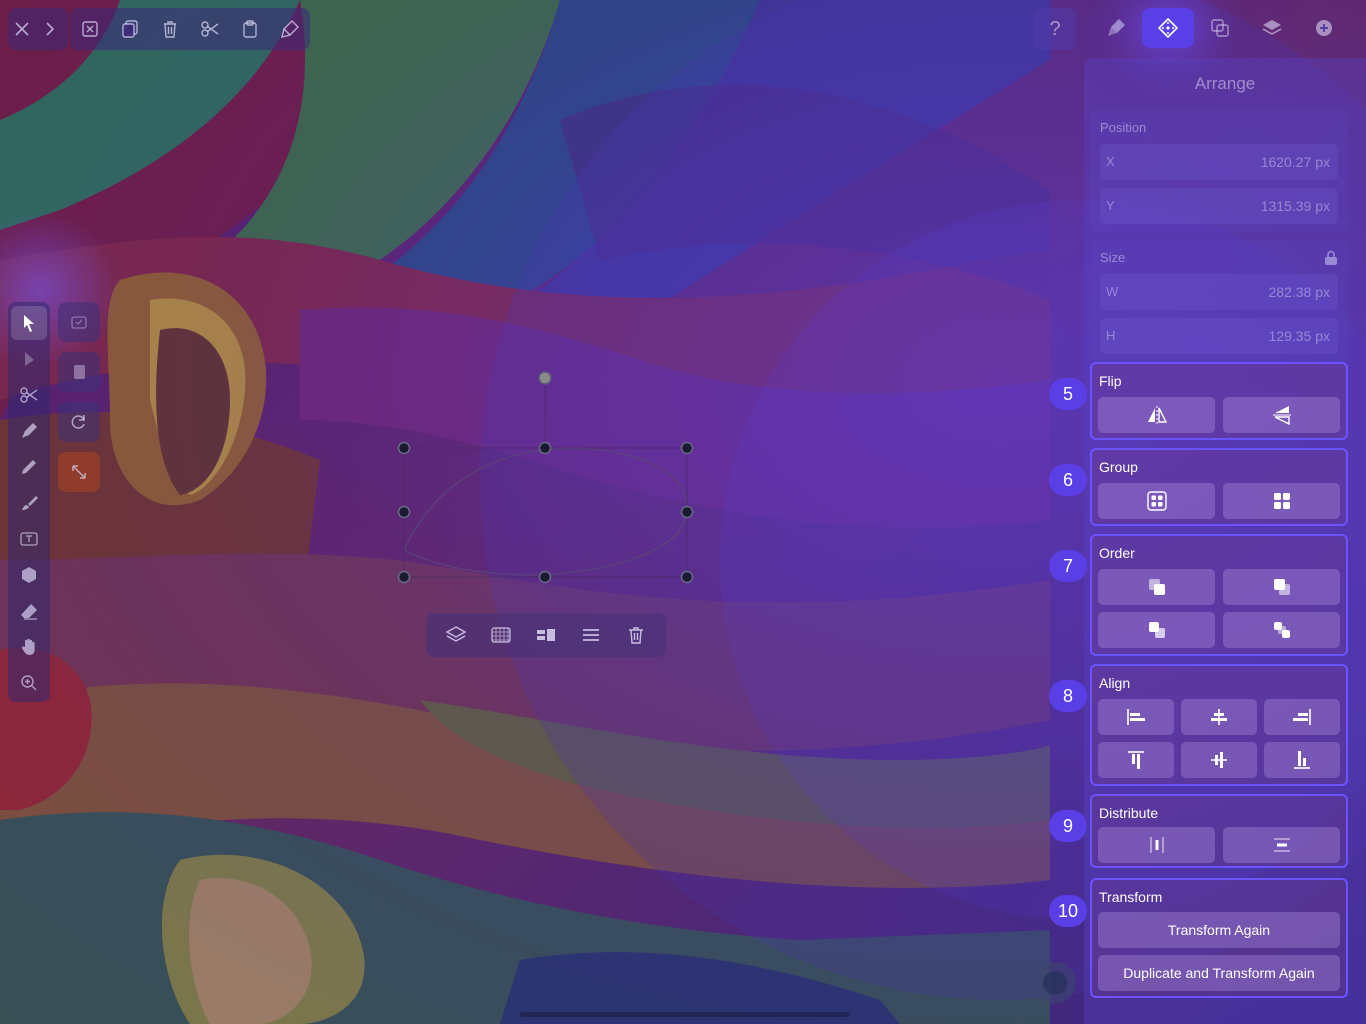 This screenshot has width=1366, height=1024. I want to click on home-indicator, so click(685, 1014).